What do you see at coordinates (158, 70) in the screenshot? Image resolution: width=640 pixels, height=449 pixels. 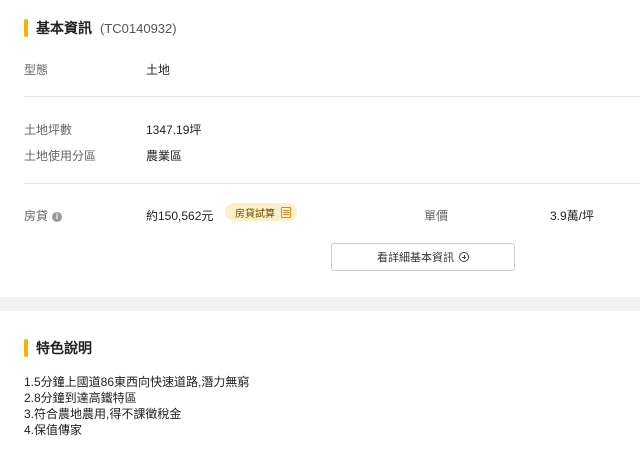 I see `type-value: 土地` at bounding box center [158, 70].